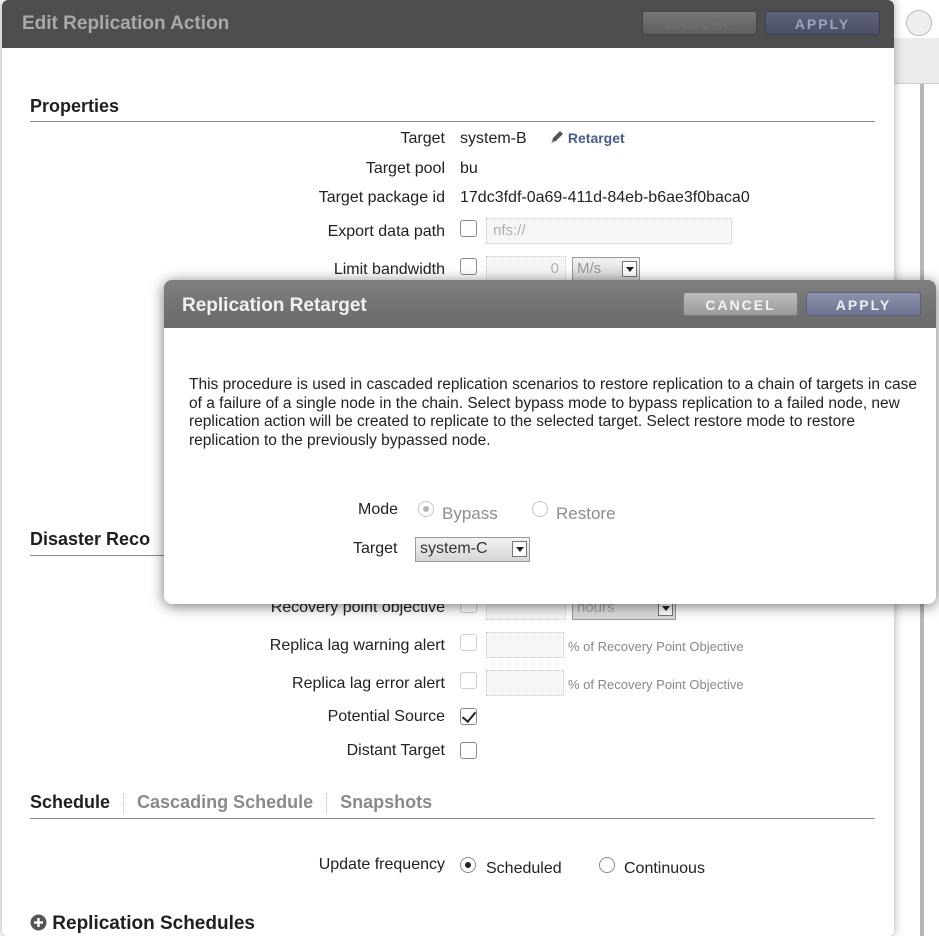 This screenshot has width=939, height=936. I want to click on bandwidth-unit-select: M/s, so click(606, 269).